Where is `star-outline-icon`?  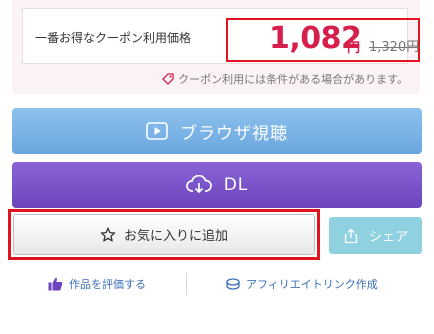 star-outline-icon is located at coordinates (108, 234).